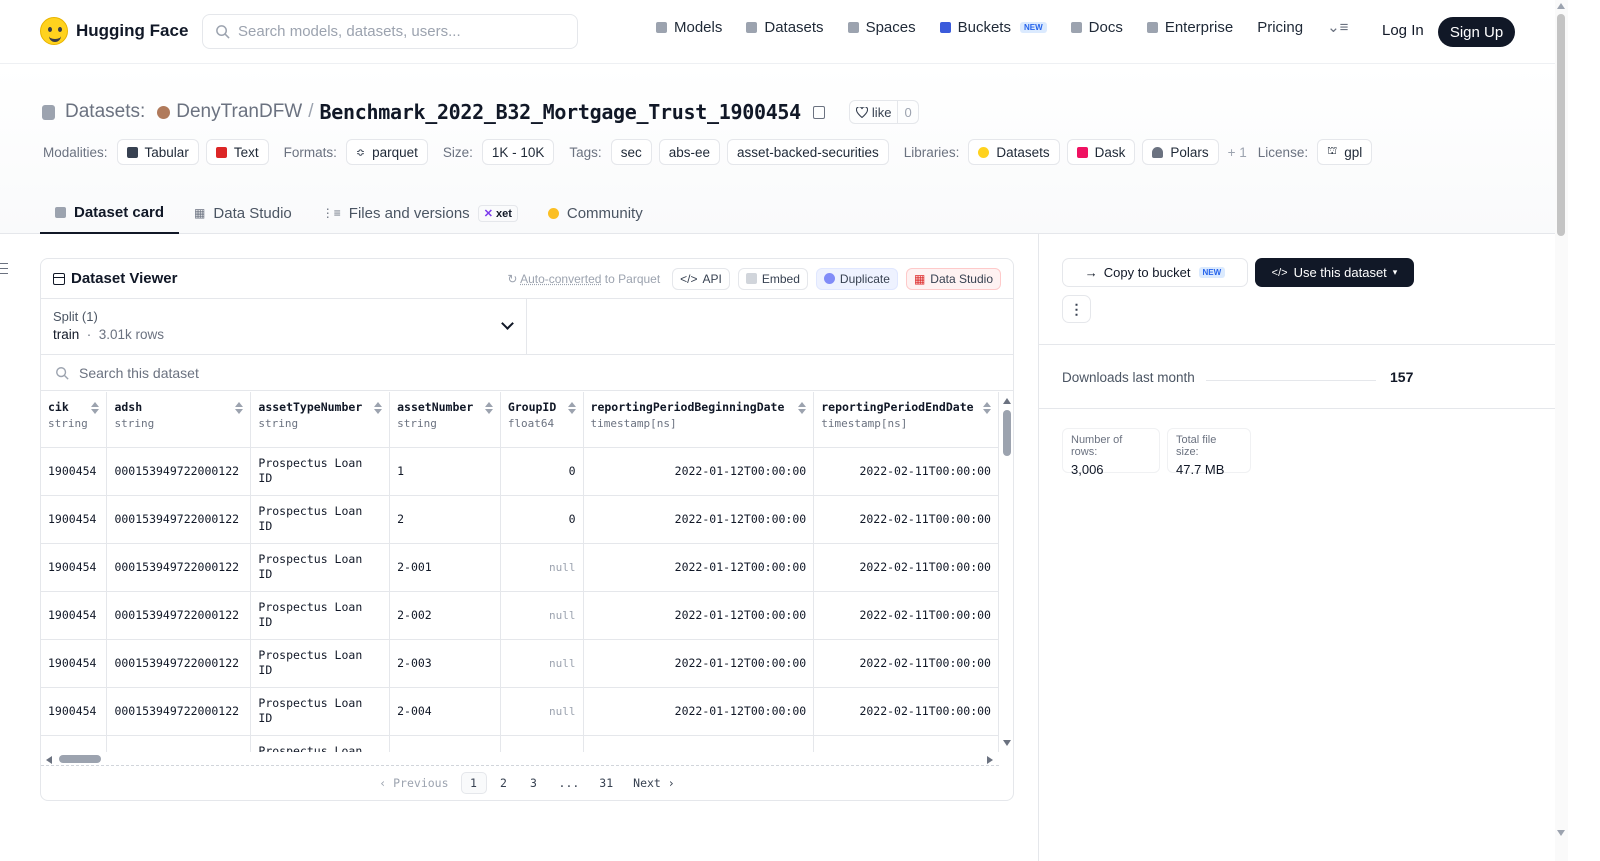 The width and height of the screenshot is (1600, 861). Describe the element at coordinates (701, 278) in the screenshot. I see `api-button: </> API` at that location.